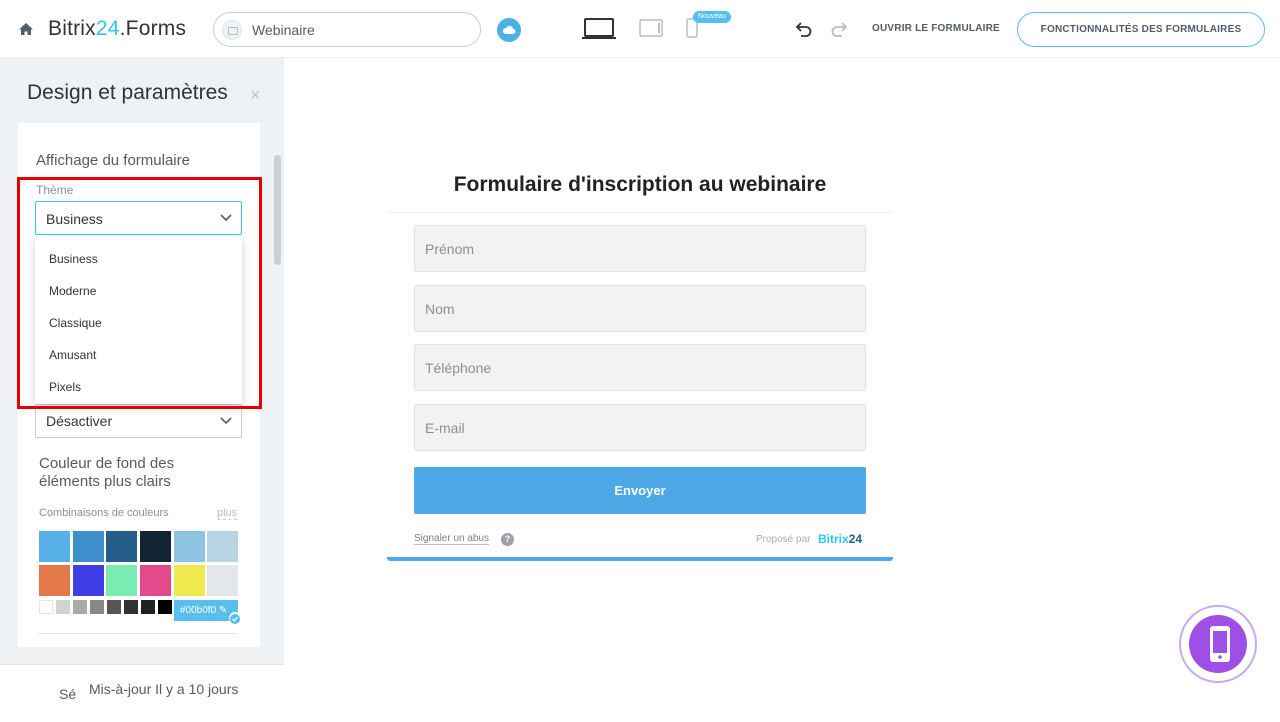 This screenshot has width=1280, height=722. What do you see at coordinates (255, 95) in the screenshot?
I see `close-icon: ×` at bounding box center [255, 95].